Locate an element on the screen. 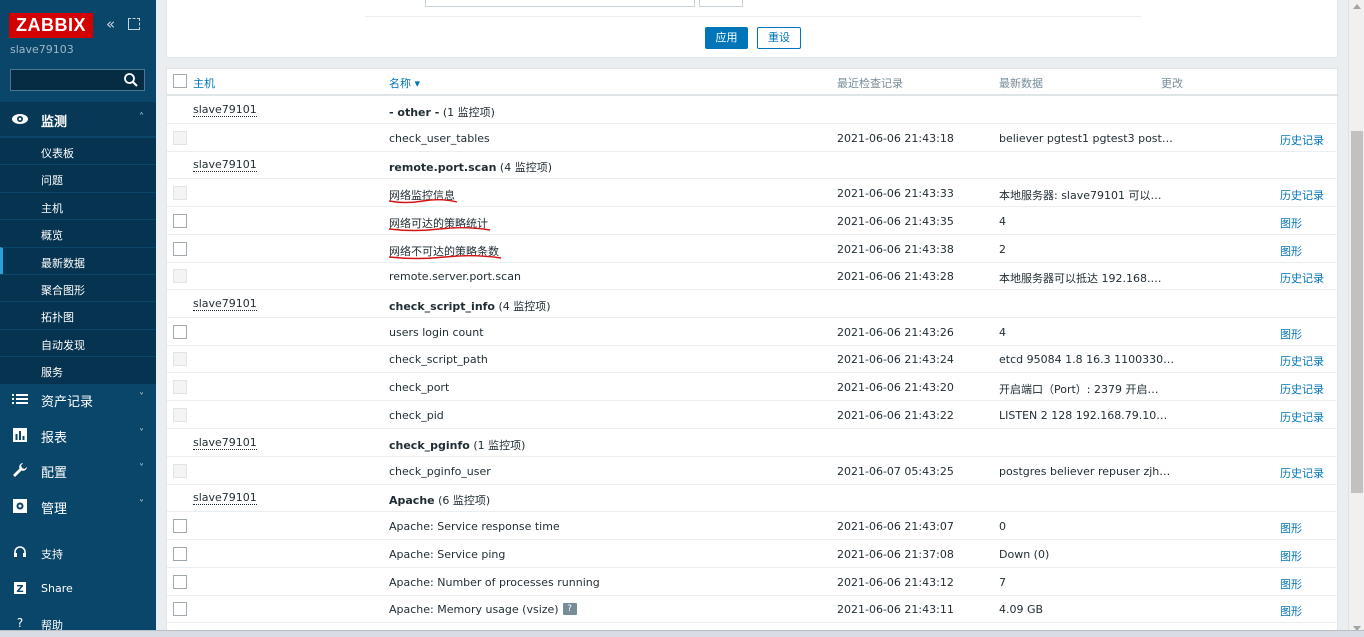  menu-reports-label: 报表 is located at coordinates (54, 438).